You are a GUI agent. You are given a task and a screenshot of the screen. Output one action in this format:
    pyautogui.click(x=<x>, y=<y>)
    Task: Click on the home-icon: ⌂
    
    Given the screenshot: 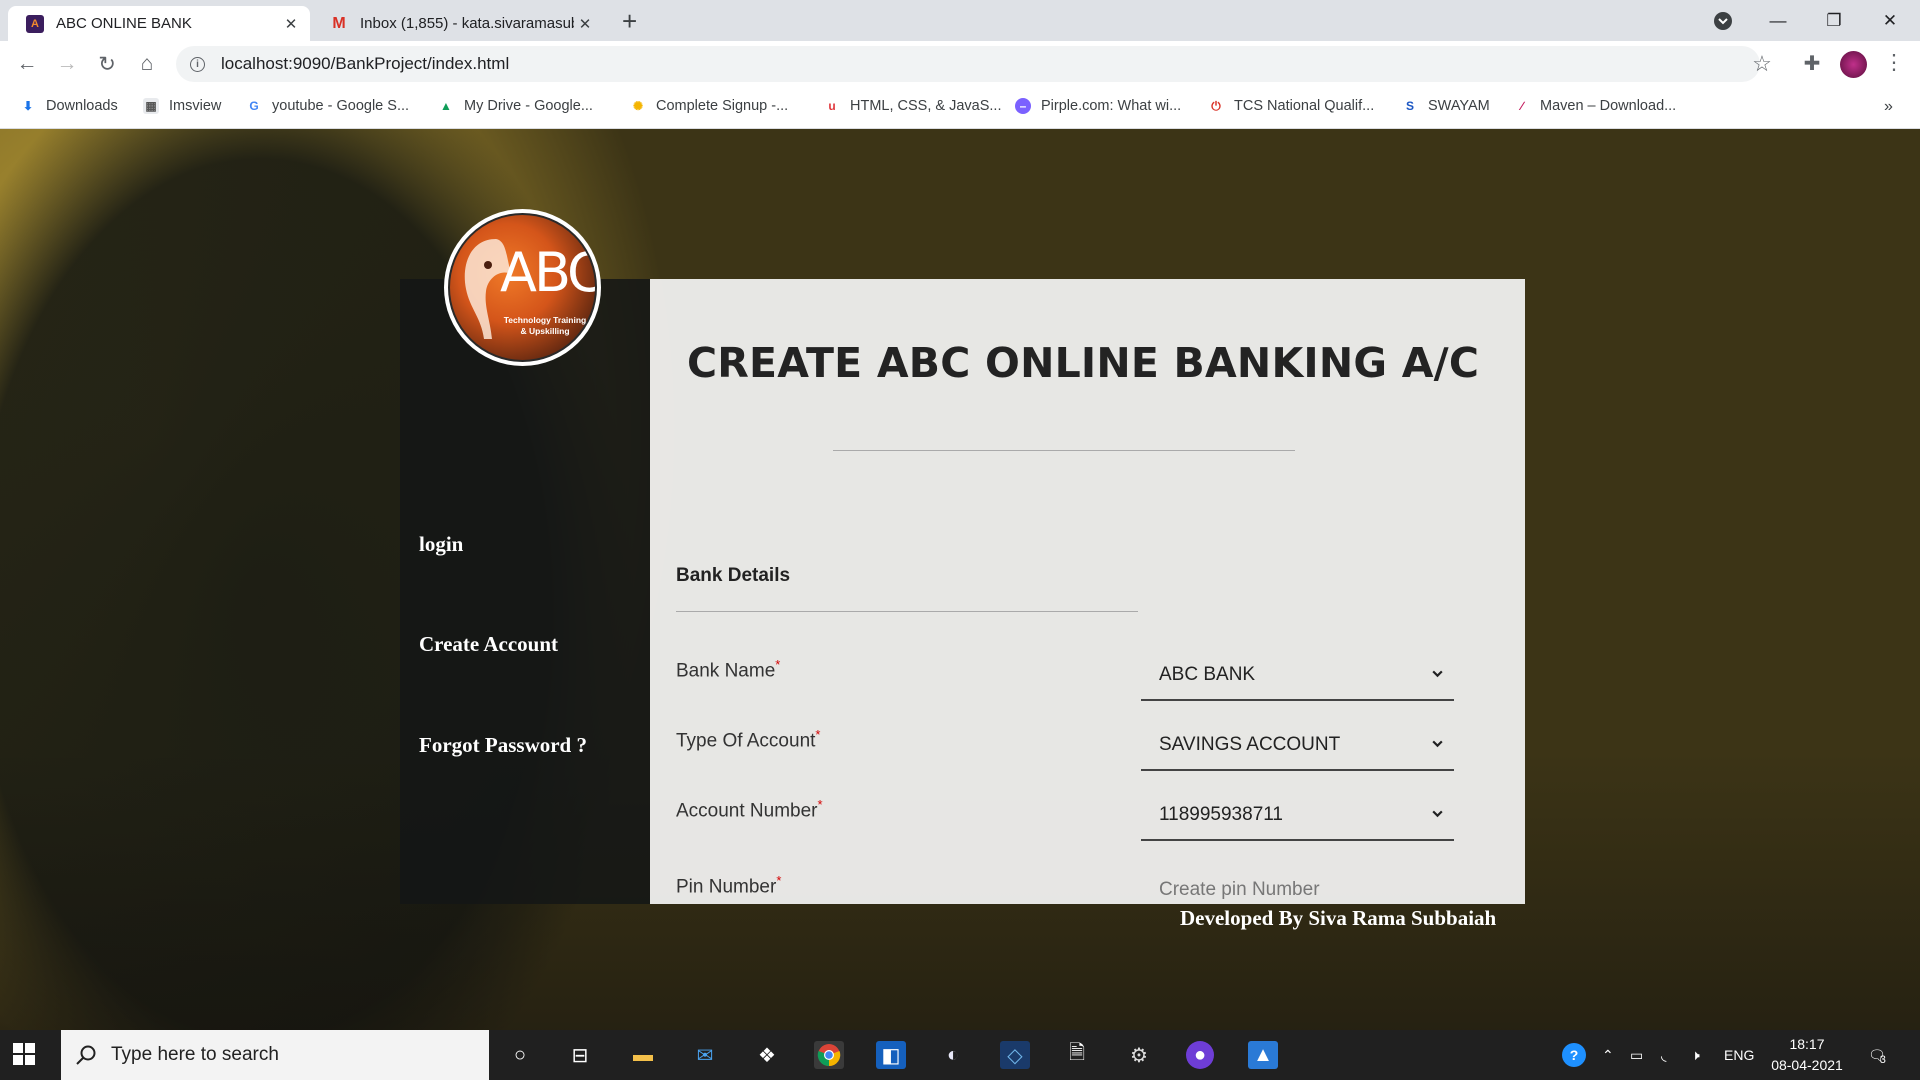 What is the action you would take?
    pyautogui.click(x=147, y=64)
    